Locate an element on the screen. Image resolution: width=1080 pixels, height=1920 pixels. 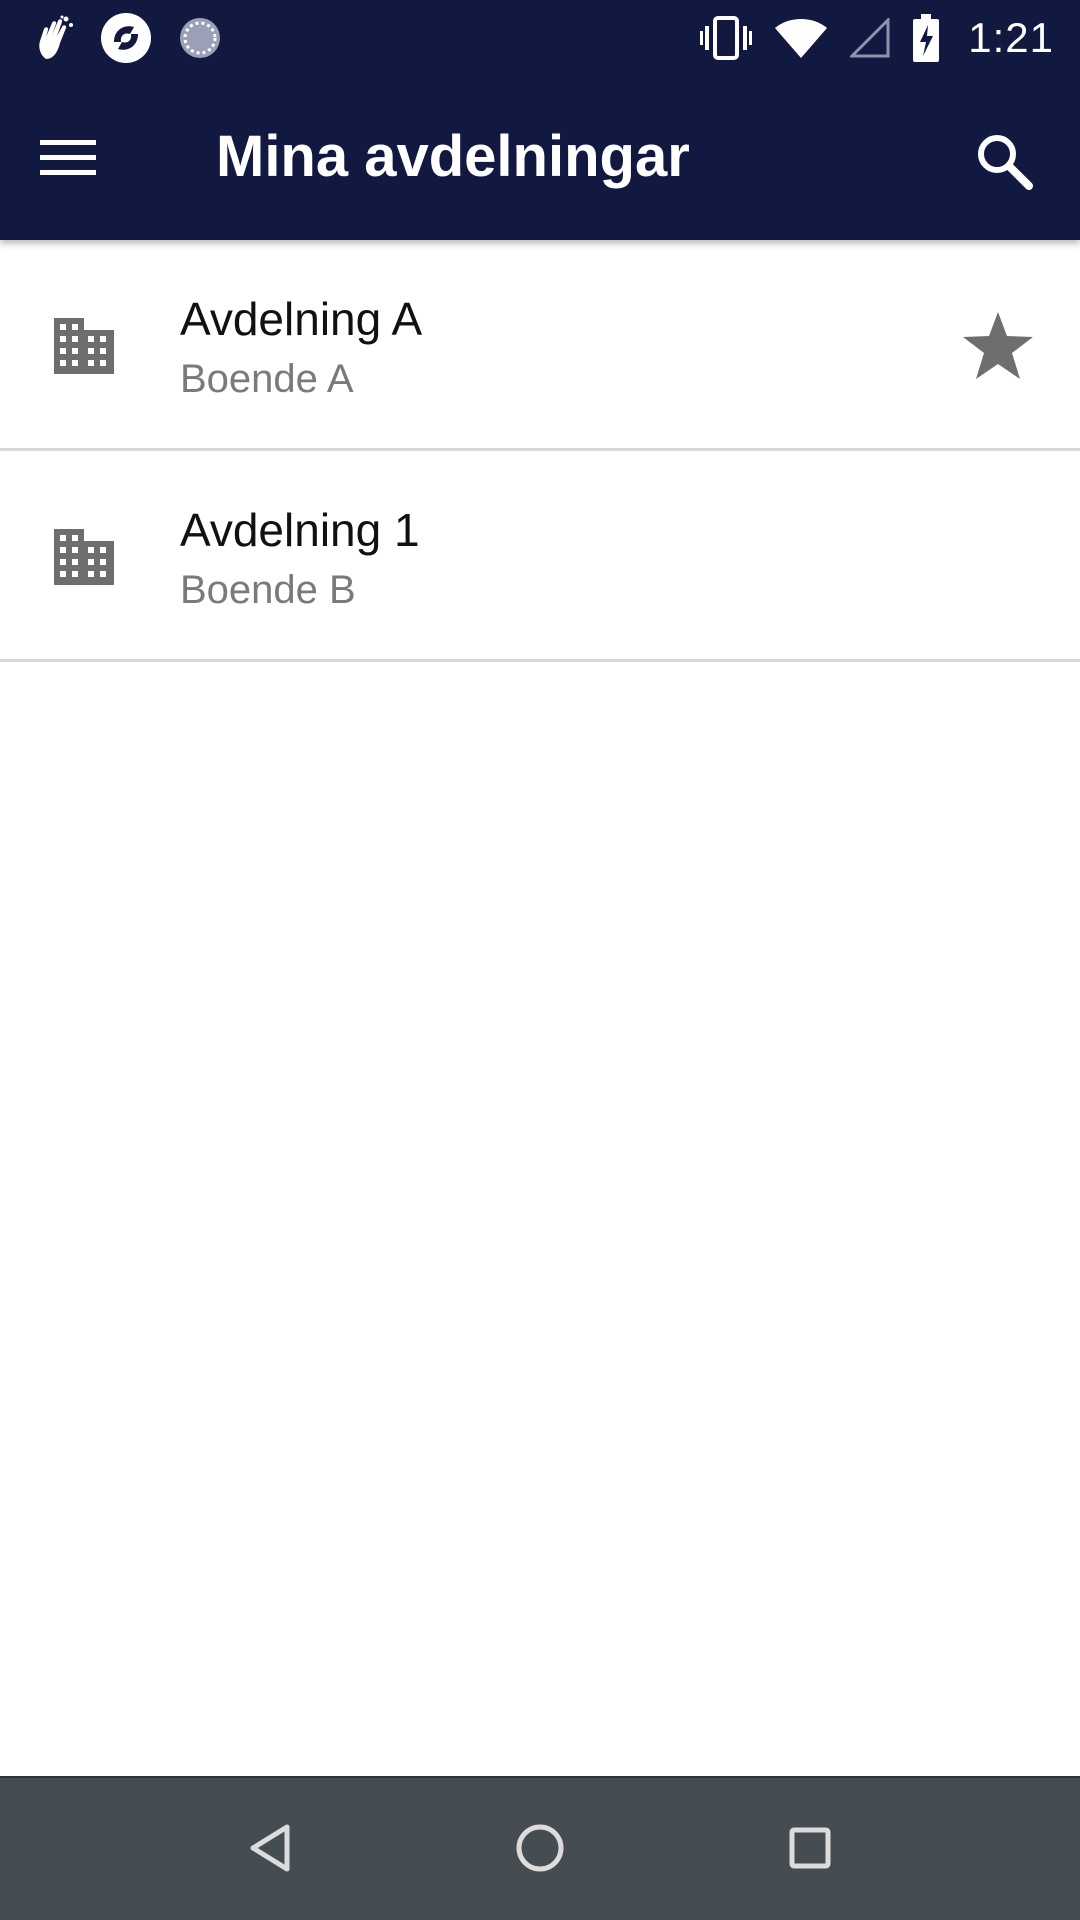
search-icon is located at coordinates (1004, 163).